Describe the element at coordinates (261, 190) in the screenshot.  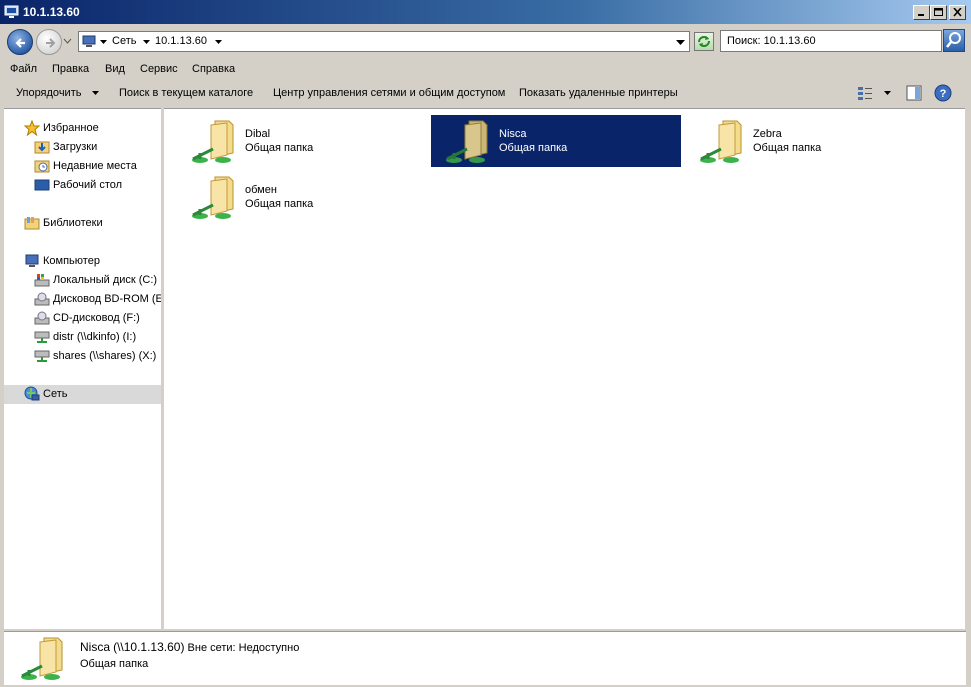
I see `folder-name: обмен` at that location.